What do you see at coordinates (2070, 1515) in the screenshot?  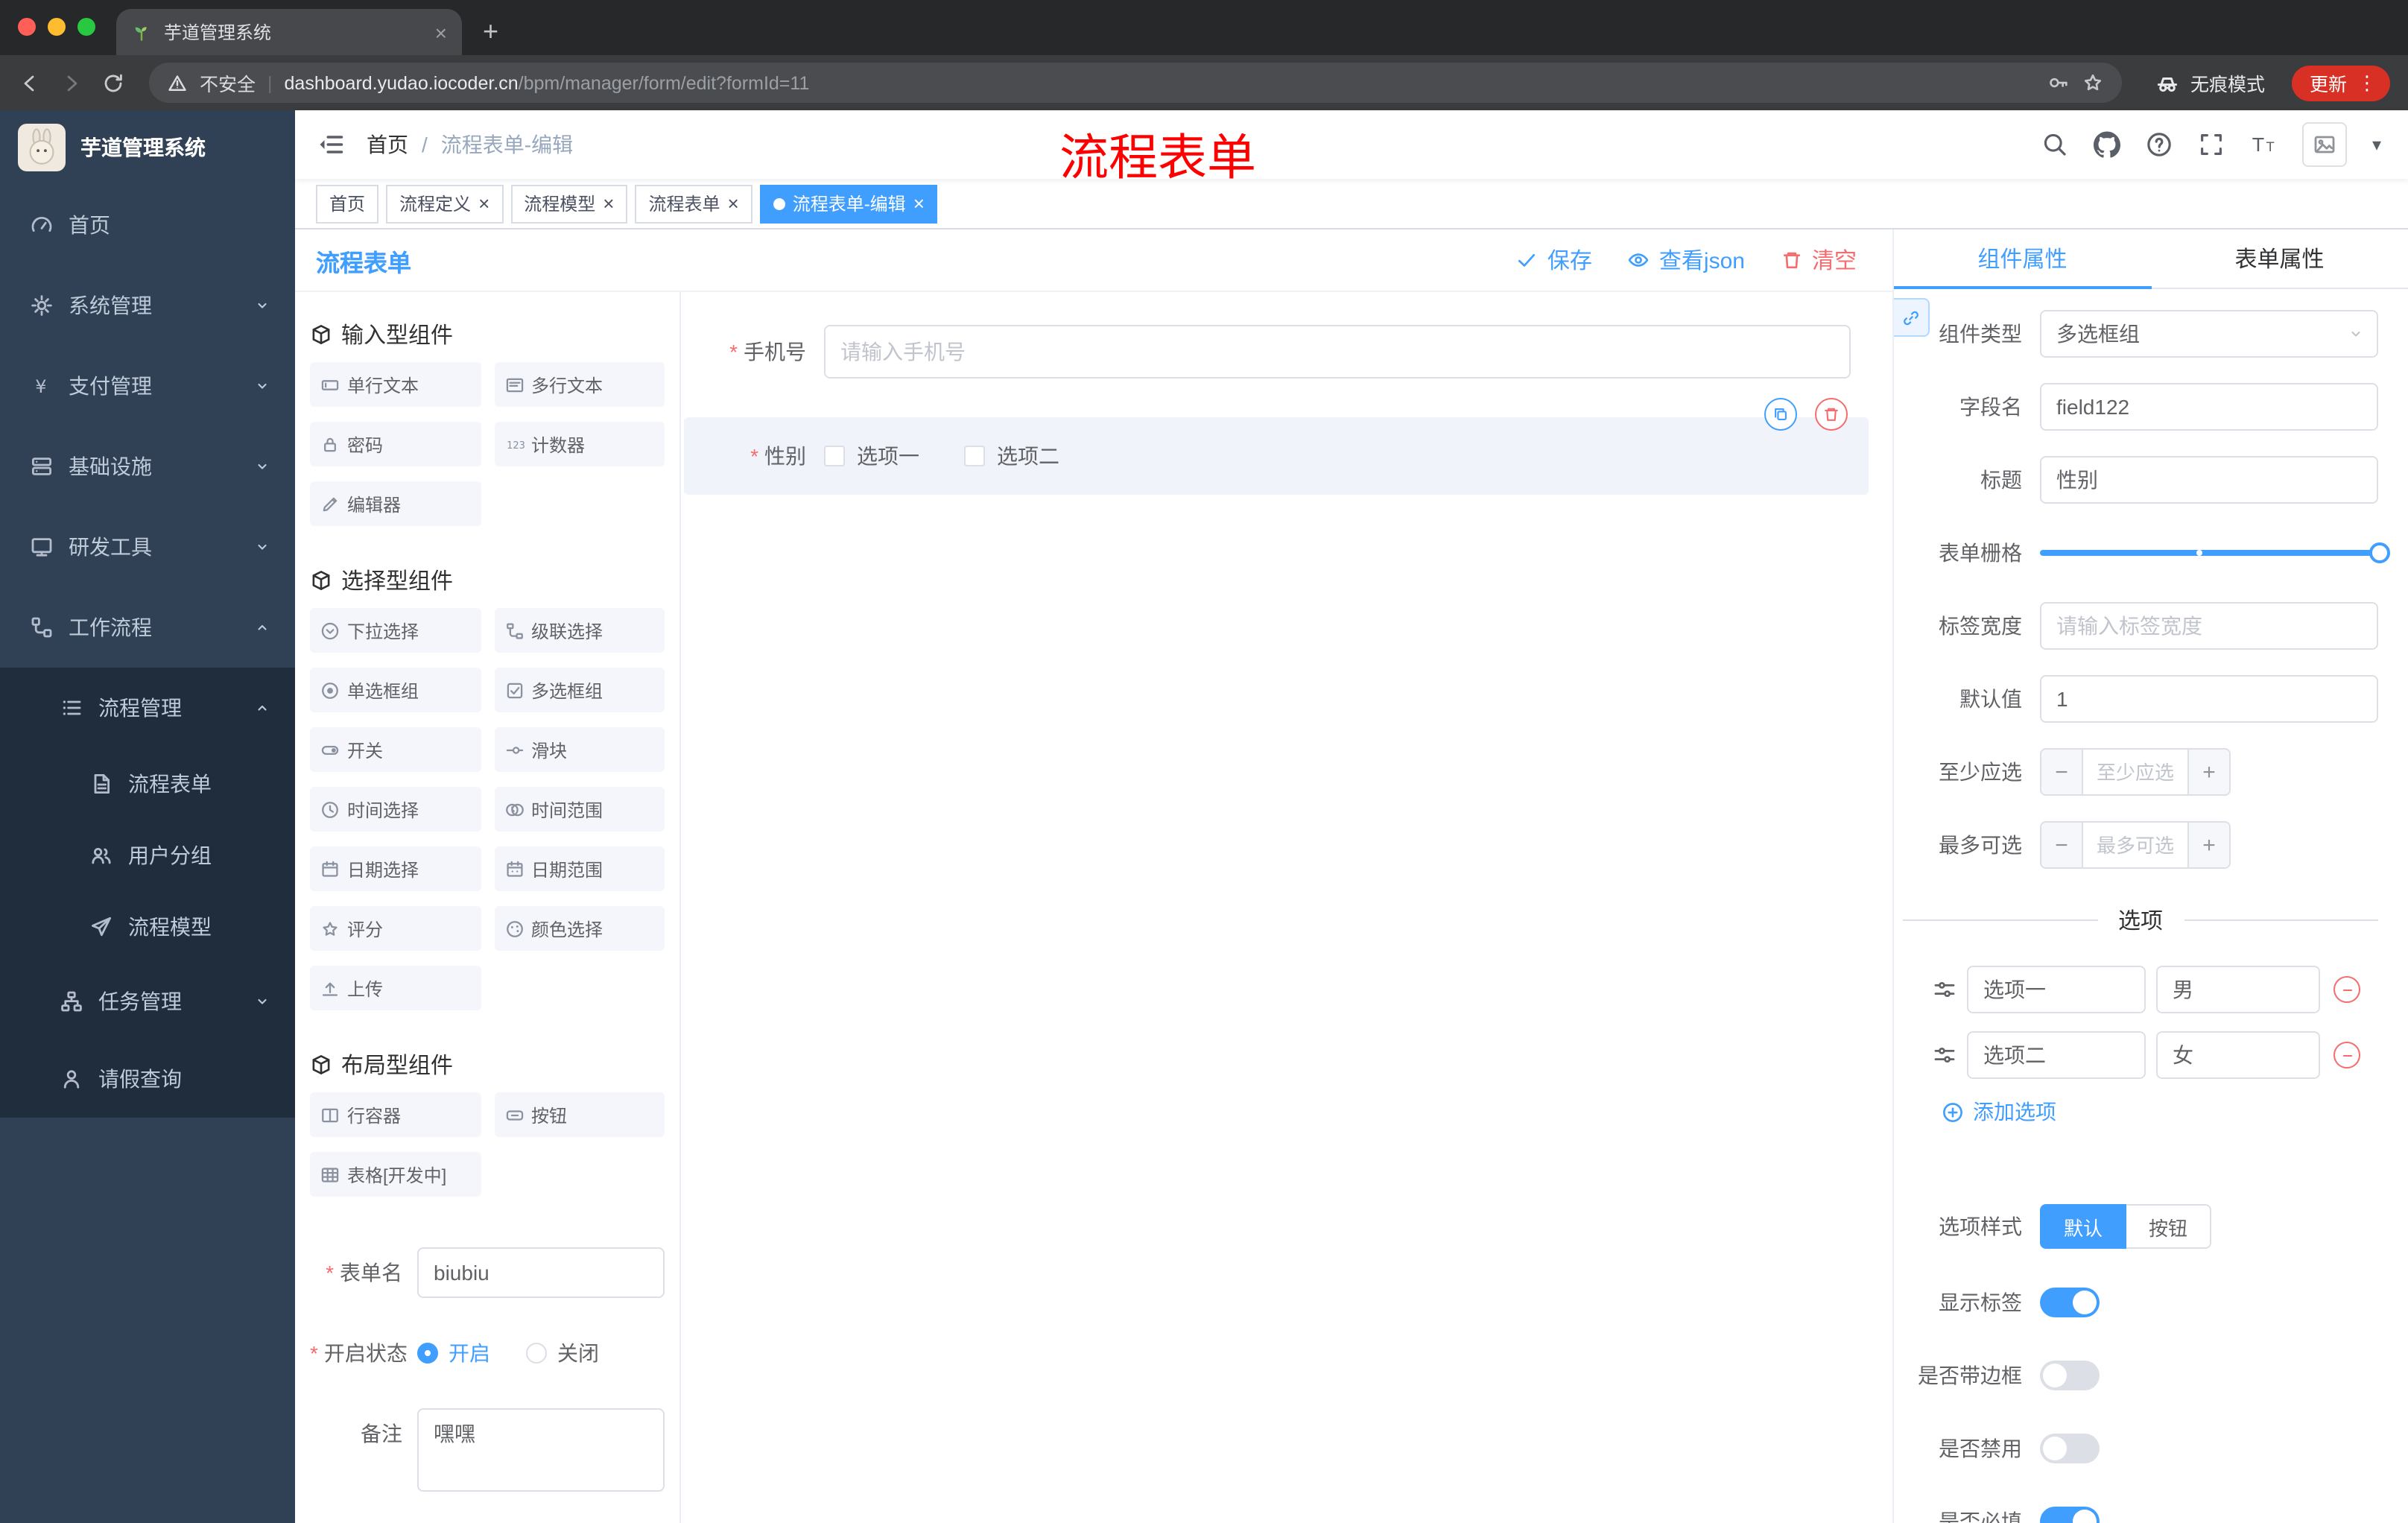 I see `required-switch` at bounding box center [2070, 1515].